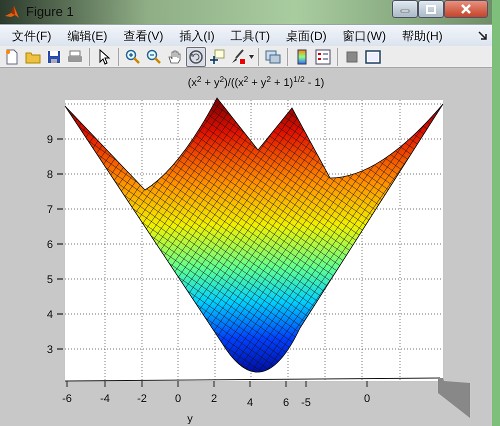 The height and width of the screenshot is (426, 500). Describe the element at coordinates (49, 245) in the screenshot. I see `z-tick-label: 6` at that location.